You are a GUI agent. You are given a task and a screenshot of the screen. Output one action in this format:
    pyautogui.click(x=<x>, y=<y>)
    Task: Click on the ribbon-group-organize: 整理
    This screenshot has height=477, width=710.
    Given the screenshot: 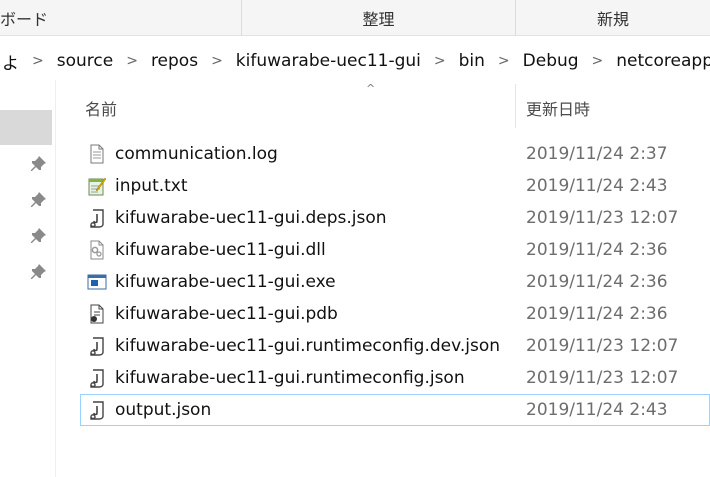 What is the action you would take?
    pyautogui.click(x=378, y=18)
    